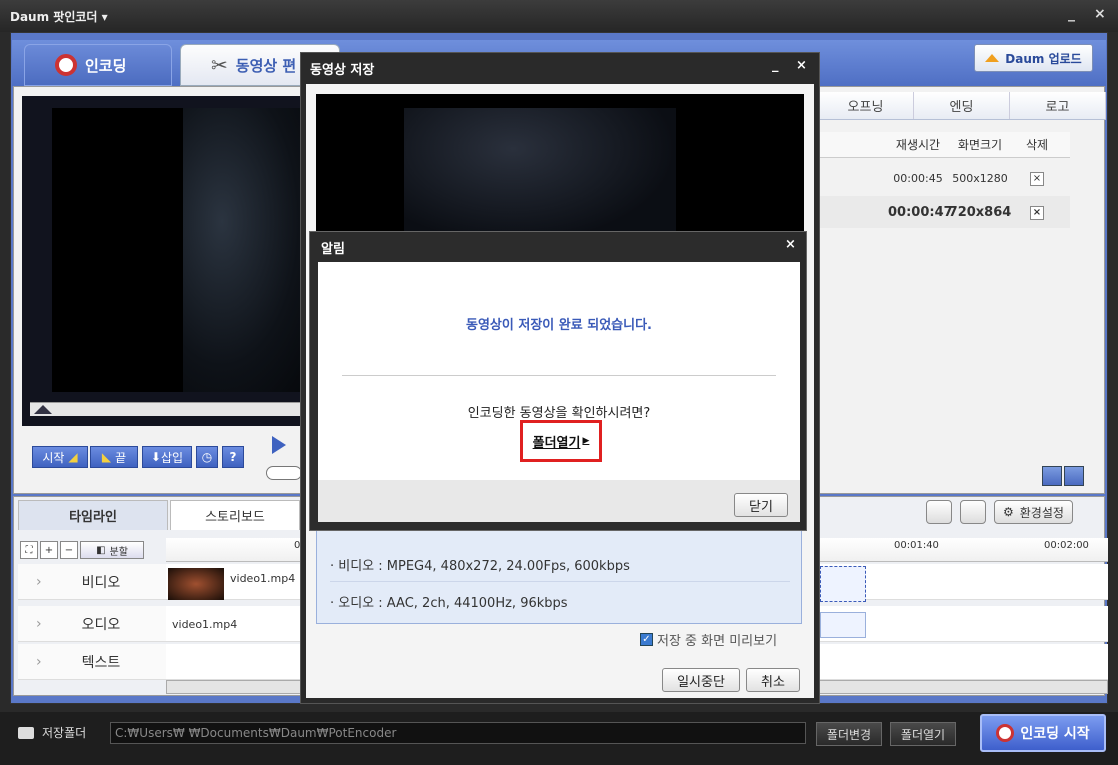 This screenshot has height=765, width=1118. I want to click on audio-clip-block, so click(843, 625).